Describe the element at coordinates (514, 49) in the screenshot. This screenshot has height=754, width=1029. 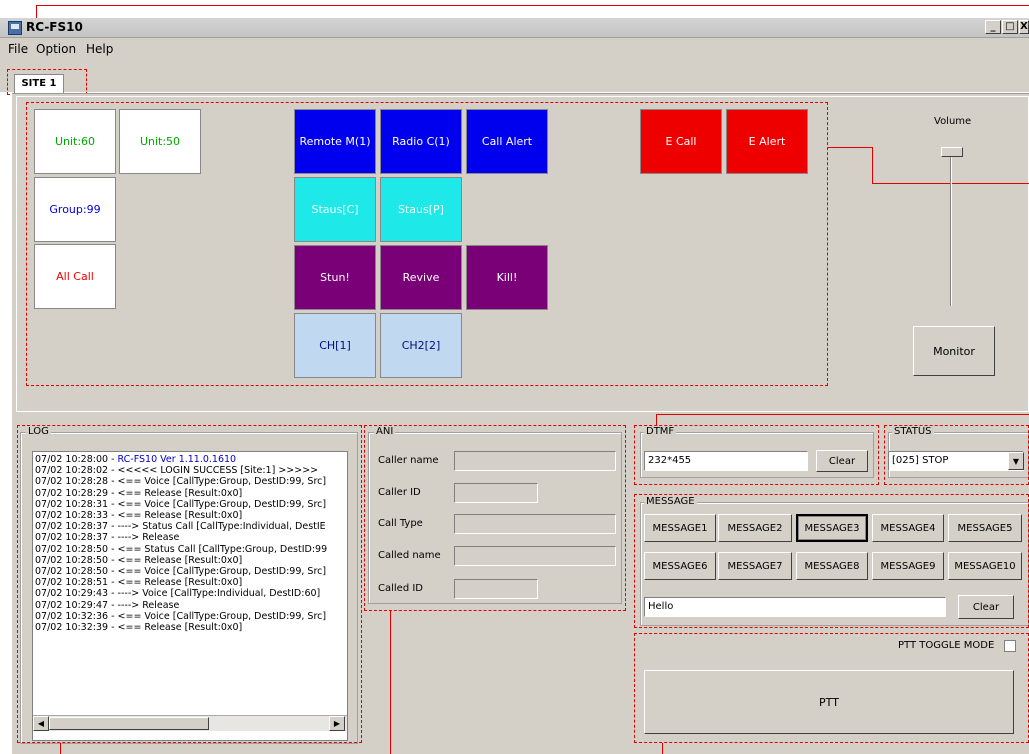
I see `menu-bar` at that location.